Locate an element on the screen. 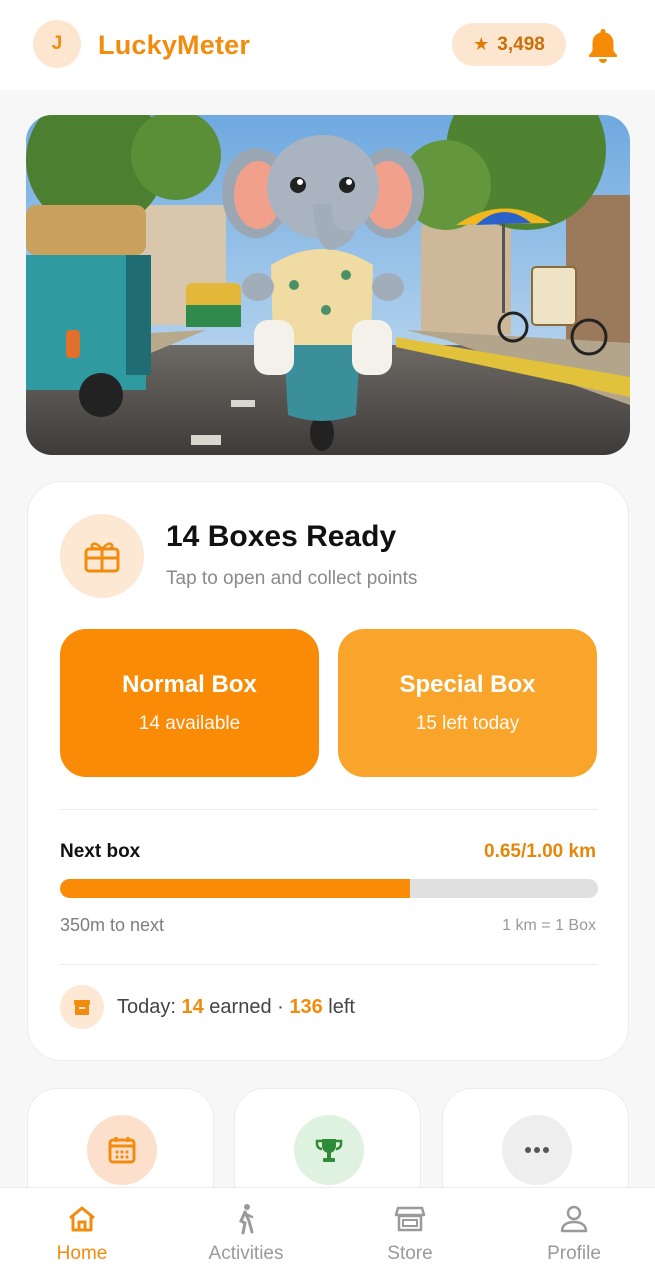 The width and height of the screenshot is (655, 1280). avatar: J is located at coordinates (57, 44).